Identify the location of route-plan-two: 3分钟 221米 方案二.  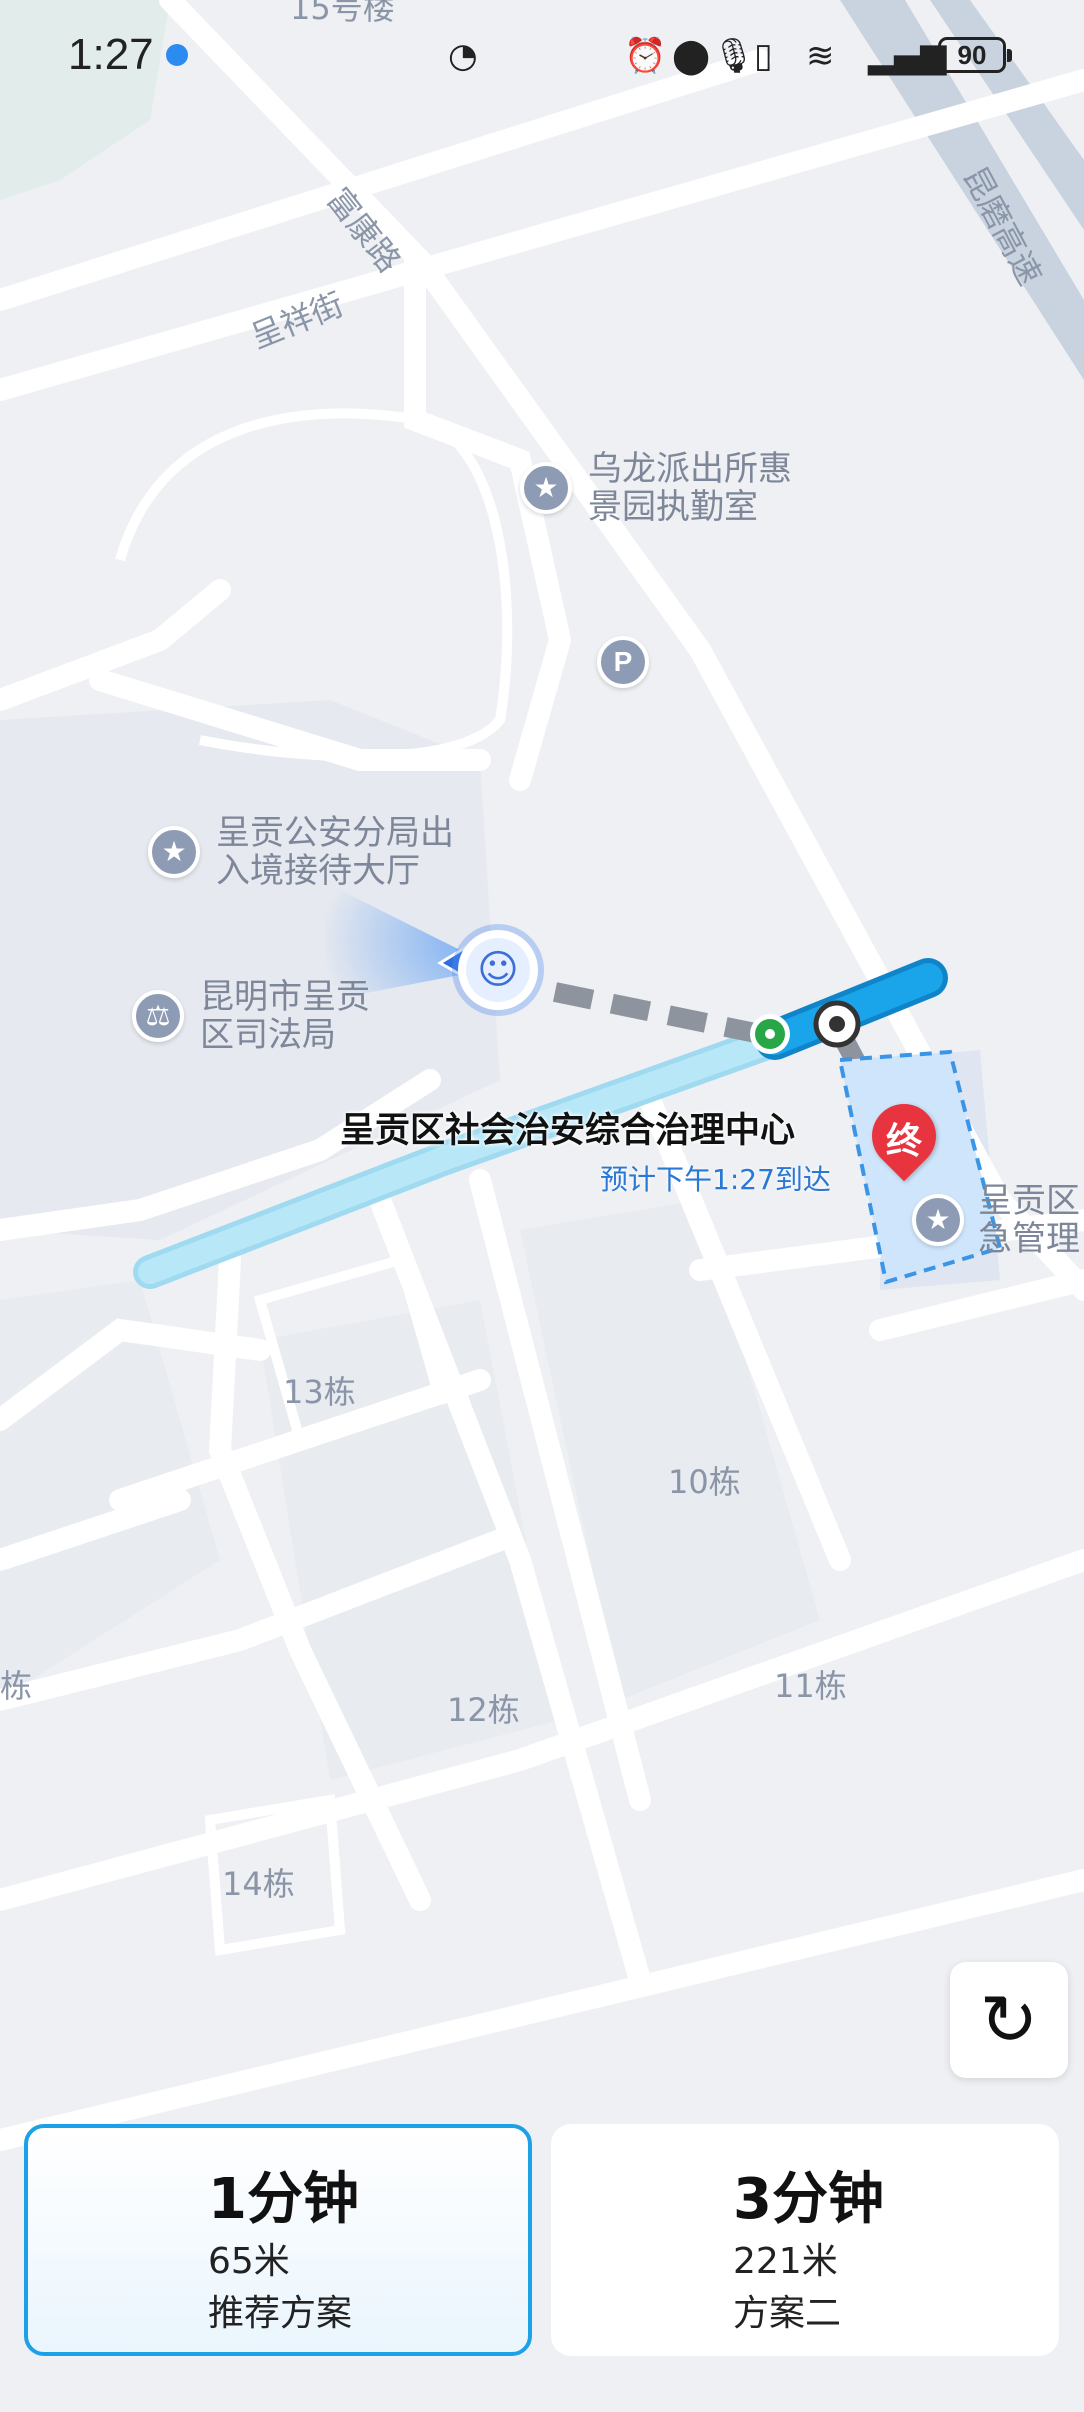
(805, 2240).